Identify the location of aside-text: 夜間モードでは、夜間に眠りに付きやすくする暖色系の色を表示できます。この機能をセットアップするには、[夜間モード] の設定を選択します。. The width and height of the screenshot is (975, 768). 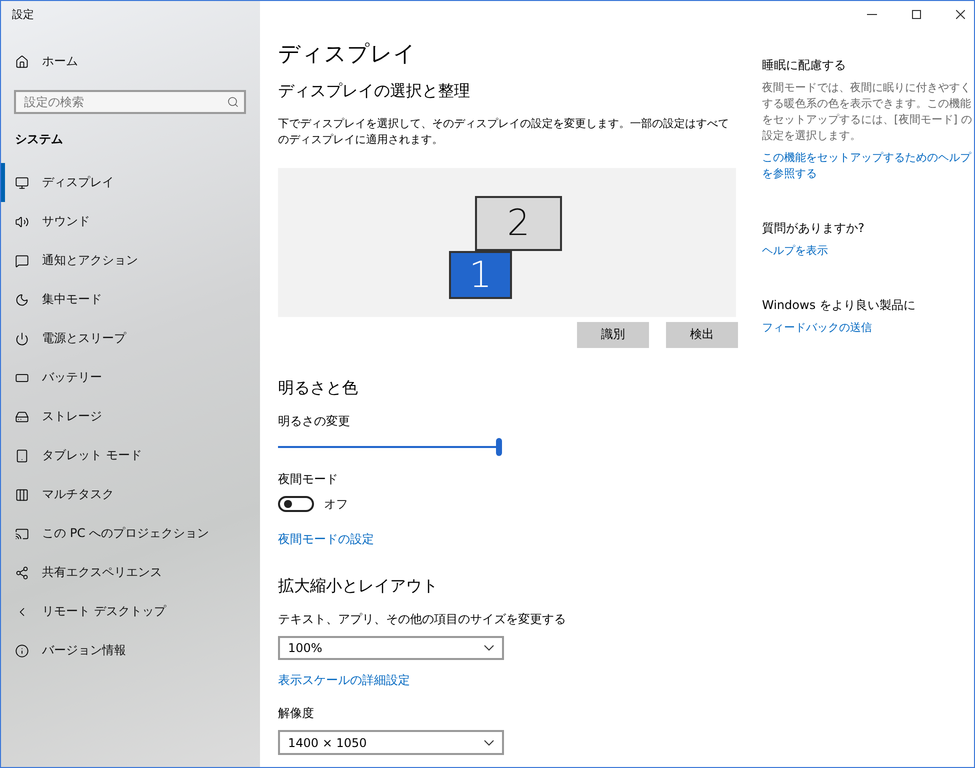
(868, 112).